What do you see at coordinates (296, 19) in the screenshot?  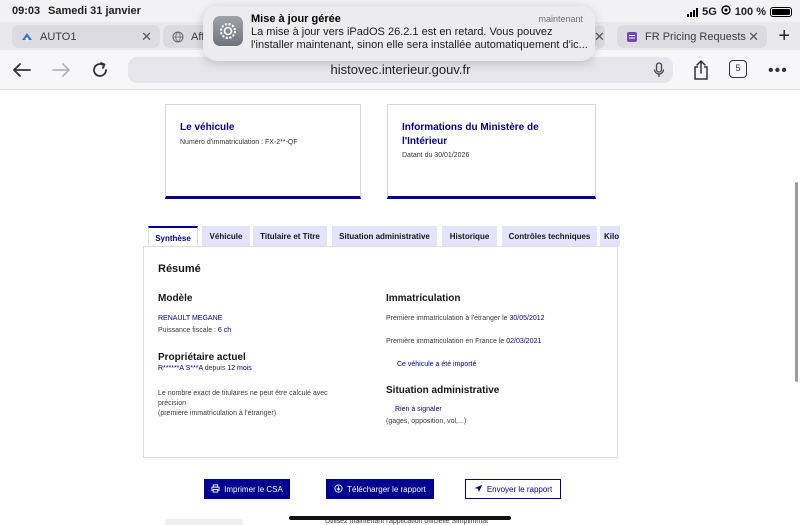 I see `notification-title: Mise à jour gérée` at bounding box center [296, 19].